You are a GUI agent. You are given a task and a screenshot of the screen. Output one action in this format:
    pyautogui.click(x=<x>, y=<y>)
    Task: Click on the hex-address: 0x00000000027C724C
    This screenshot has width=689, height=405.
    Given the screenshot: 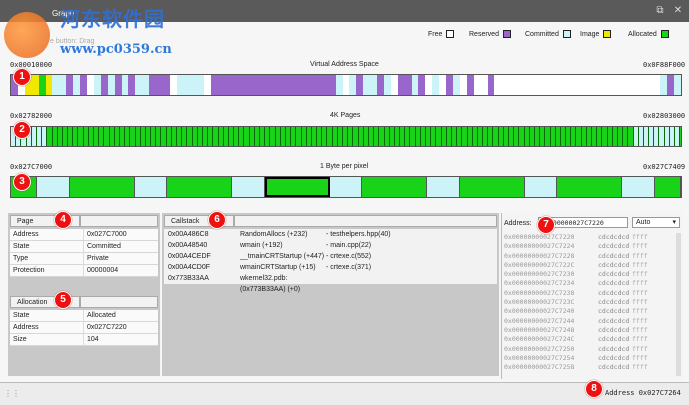 What is the action you would take?
    pyautogui.click(x=539, y=339)
    